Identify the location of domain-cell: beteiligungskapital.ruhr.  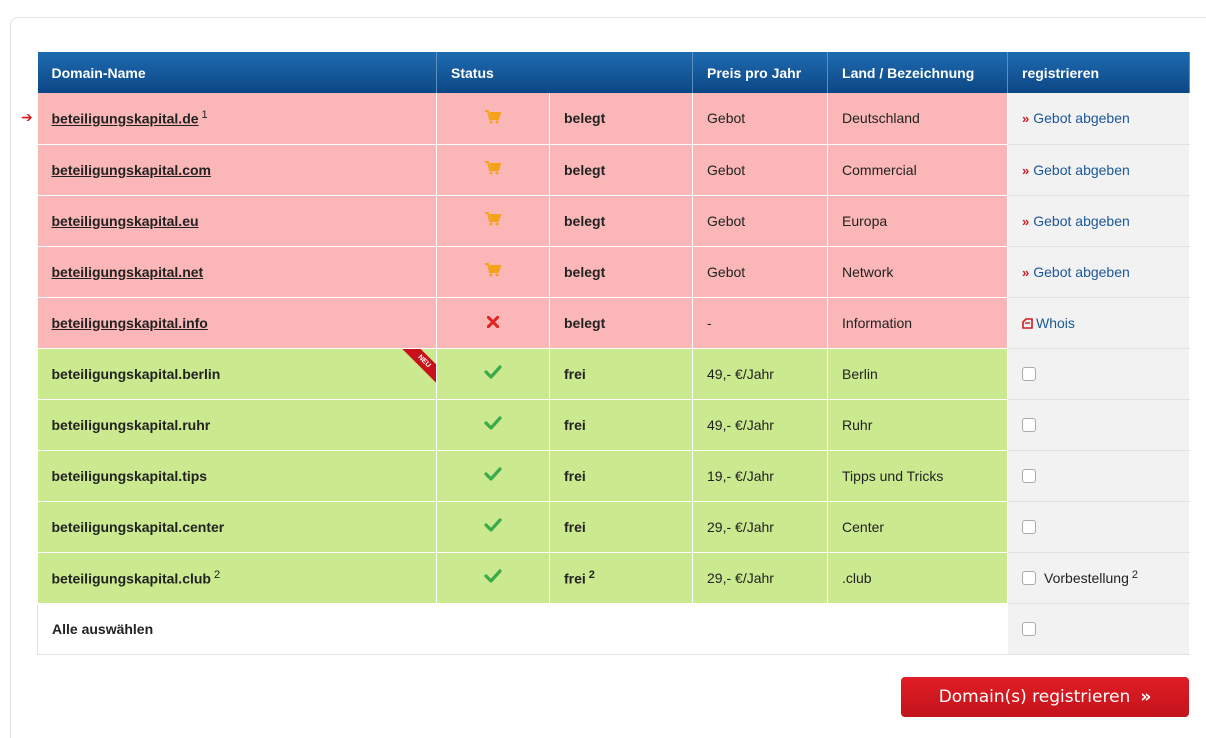
(237, 425).